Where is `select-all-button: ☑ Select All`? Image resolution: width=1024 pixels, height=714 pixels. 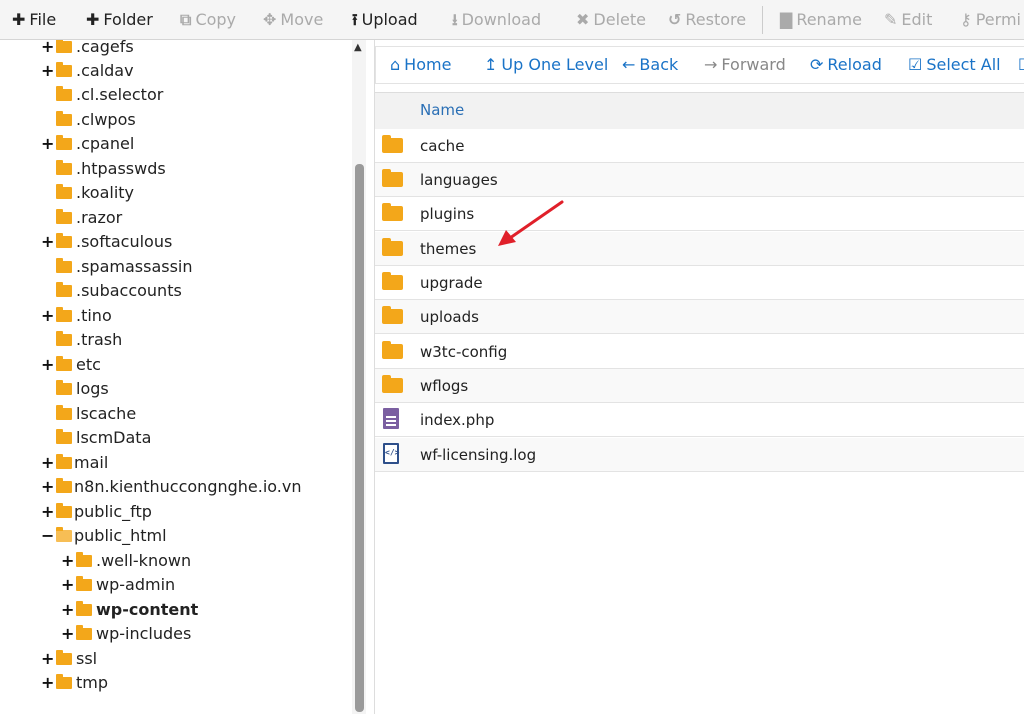
select-all-button: ☑ Select All is located at coordinates (954, 65).